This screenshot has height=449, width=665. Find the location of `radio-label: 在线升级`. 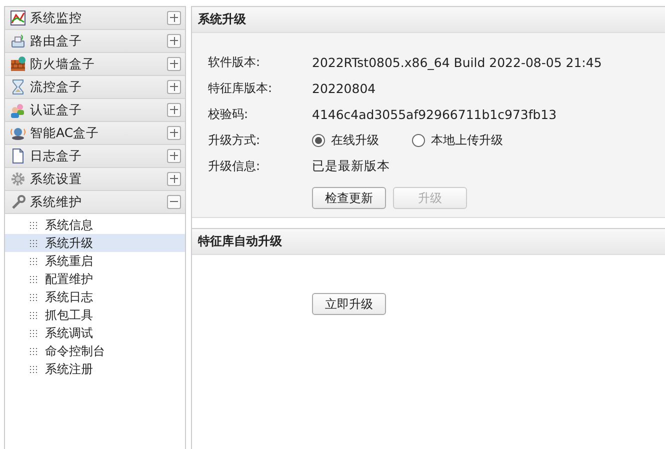

radio-label: 在线升级 is located at coordinates (355, 140).